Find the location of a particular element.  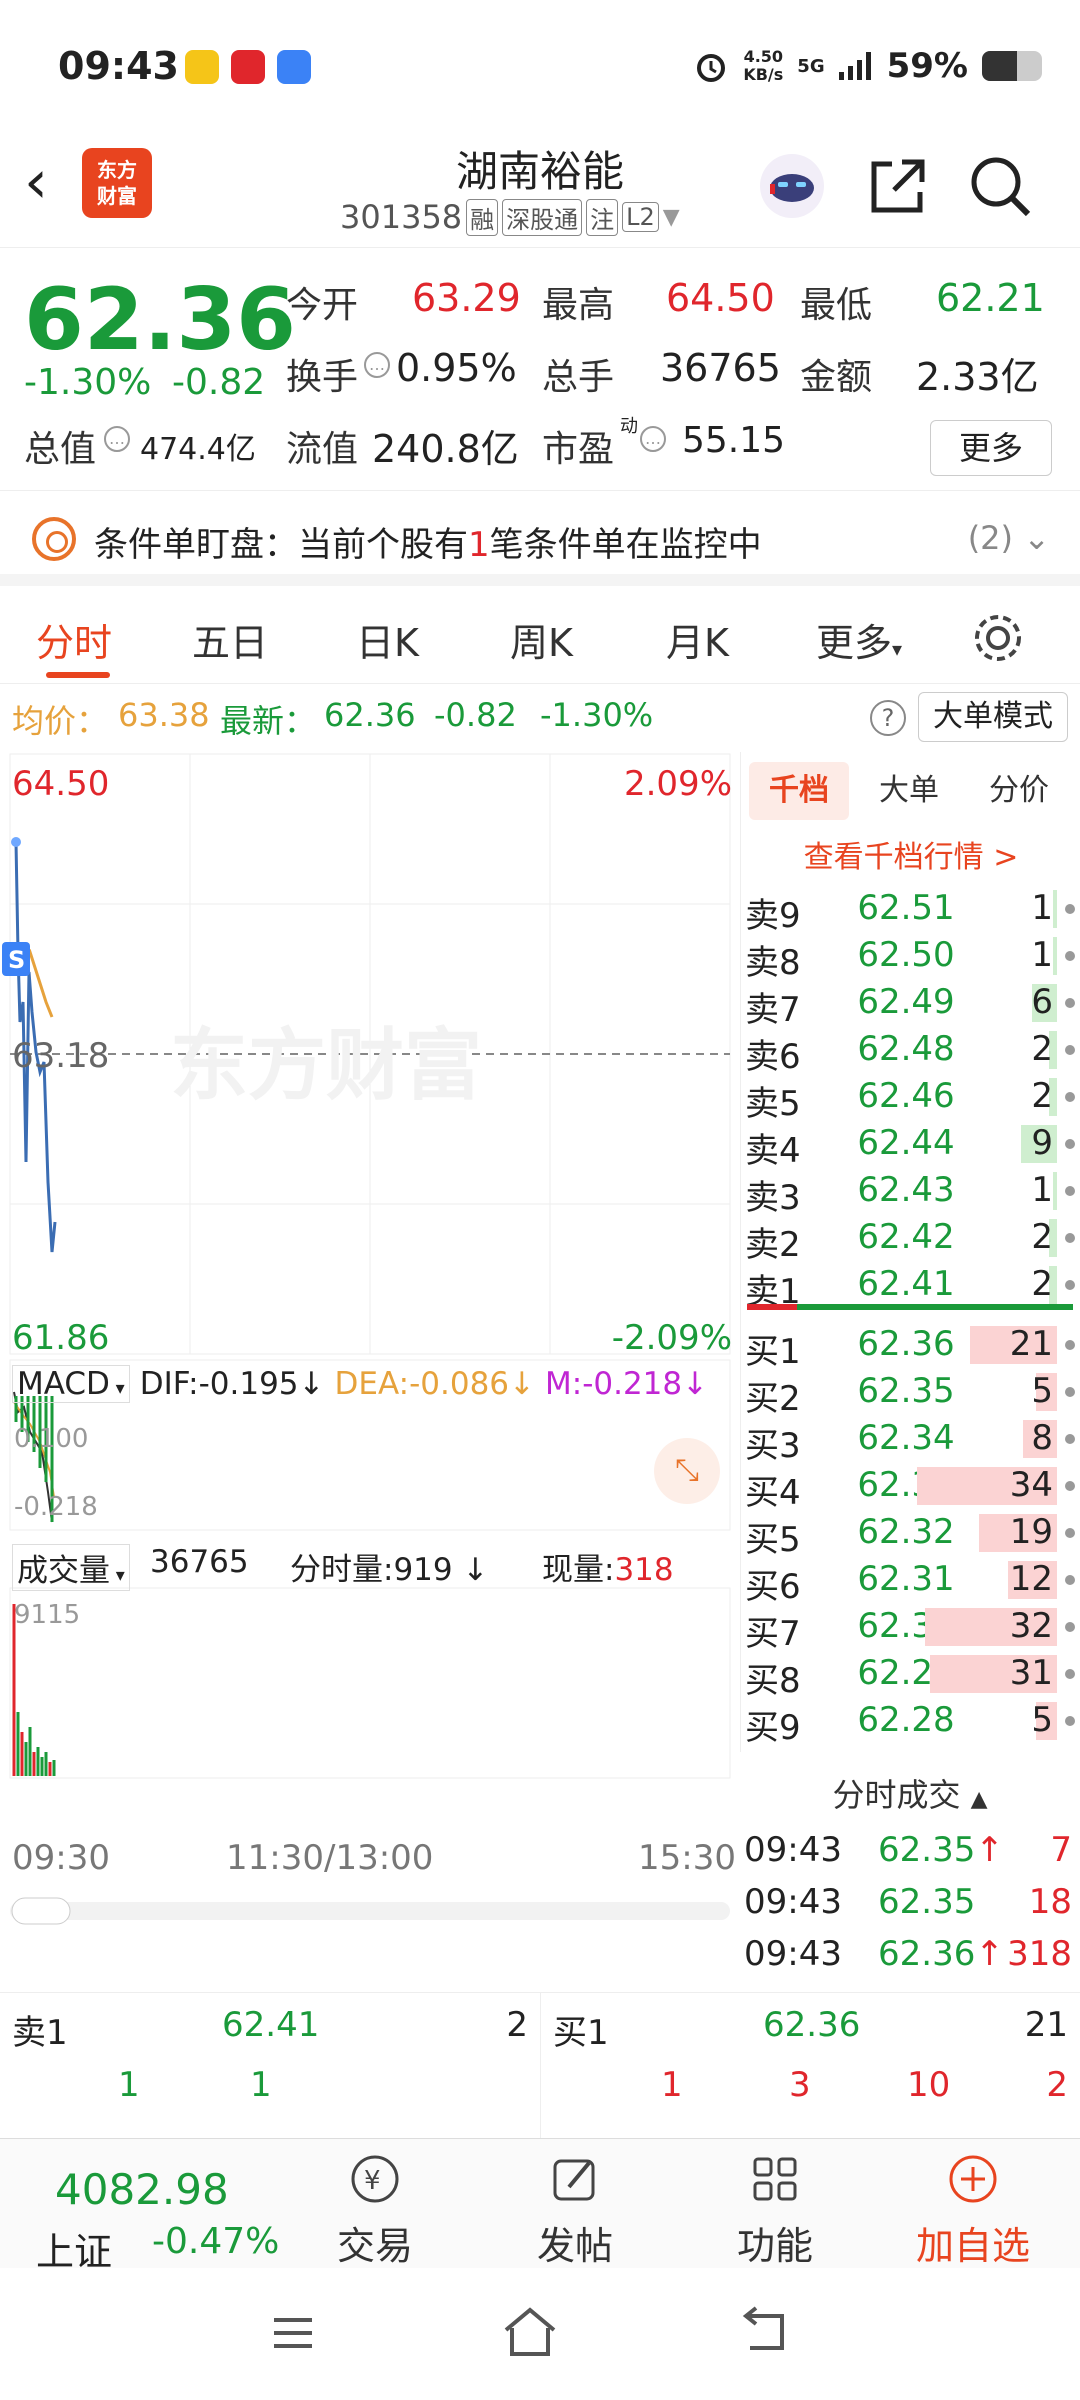

bid-row: 买4 62.33 34 is located at coordinates (910, 1487).